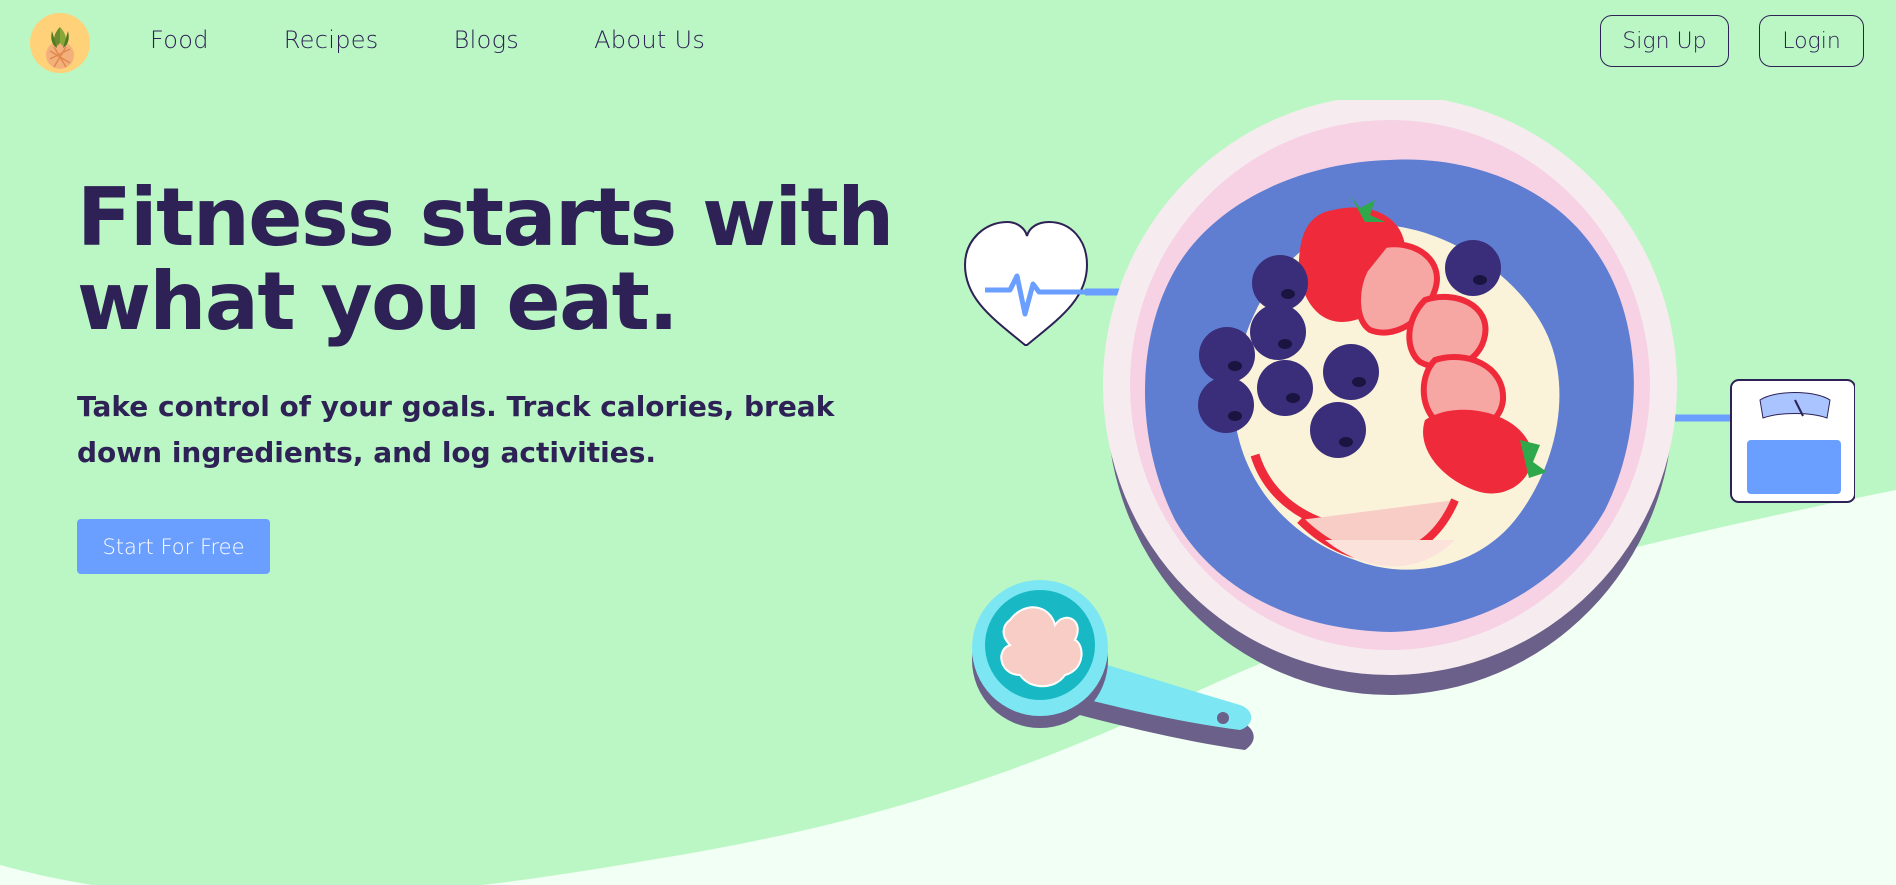  Describe the element at coordinates (1792, 441) in the screenshot. I see `scale-icon` at that location.